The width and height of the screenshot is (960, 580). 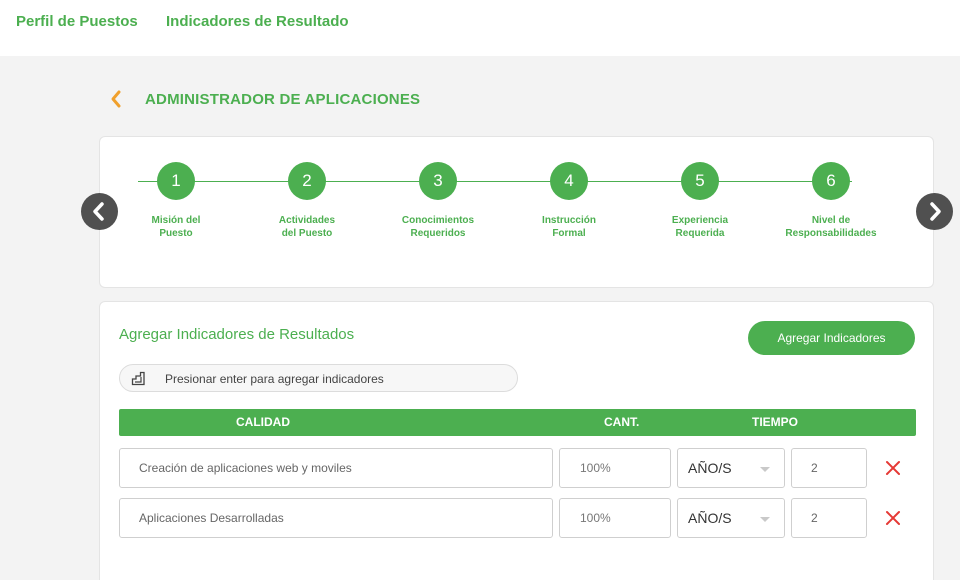 What do you see at coordinates (569, 201) in the screenshot?
I see `step-instruccion: 4 Instrucción Formal` at bounding box center [569, 201].